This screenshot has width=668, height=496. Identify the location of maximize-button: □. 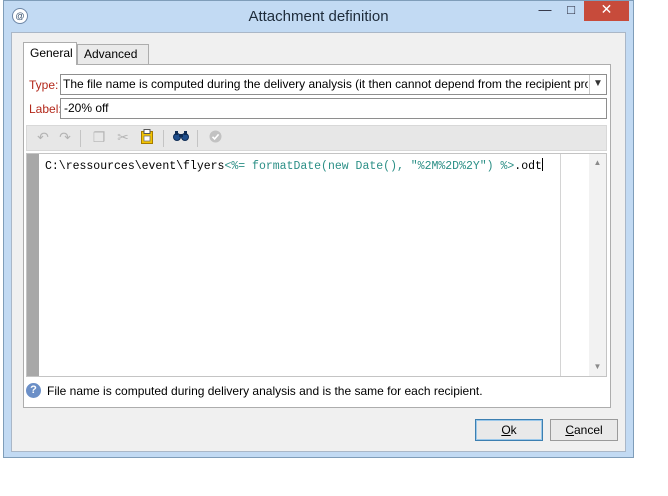
(571, 11).